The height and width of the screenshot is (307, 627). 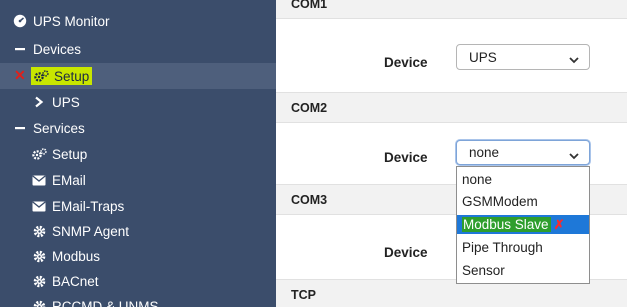 I want to click on com2-device-value: none, so click(x=484, y=152).